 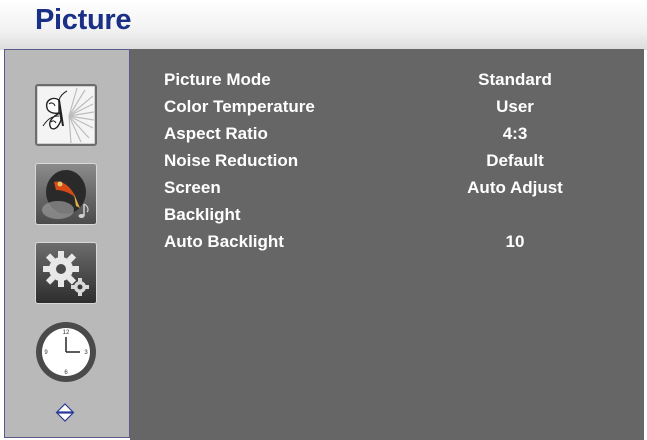 What do you see at coordinates (216, 133) in the screenshot?
I see `menu-item-label: Aspect Ratio` at bounding box center [216, 133].